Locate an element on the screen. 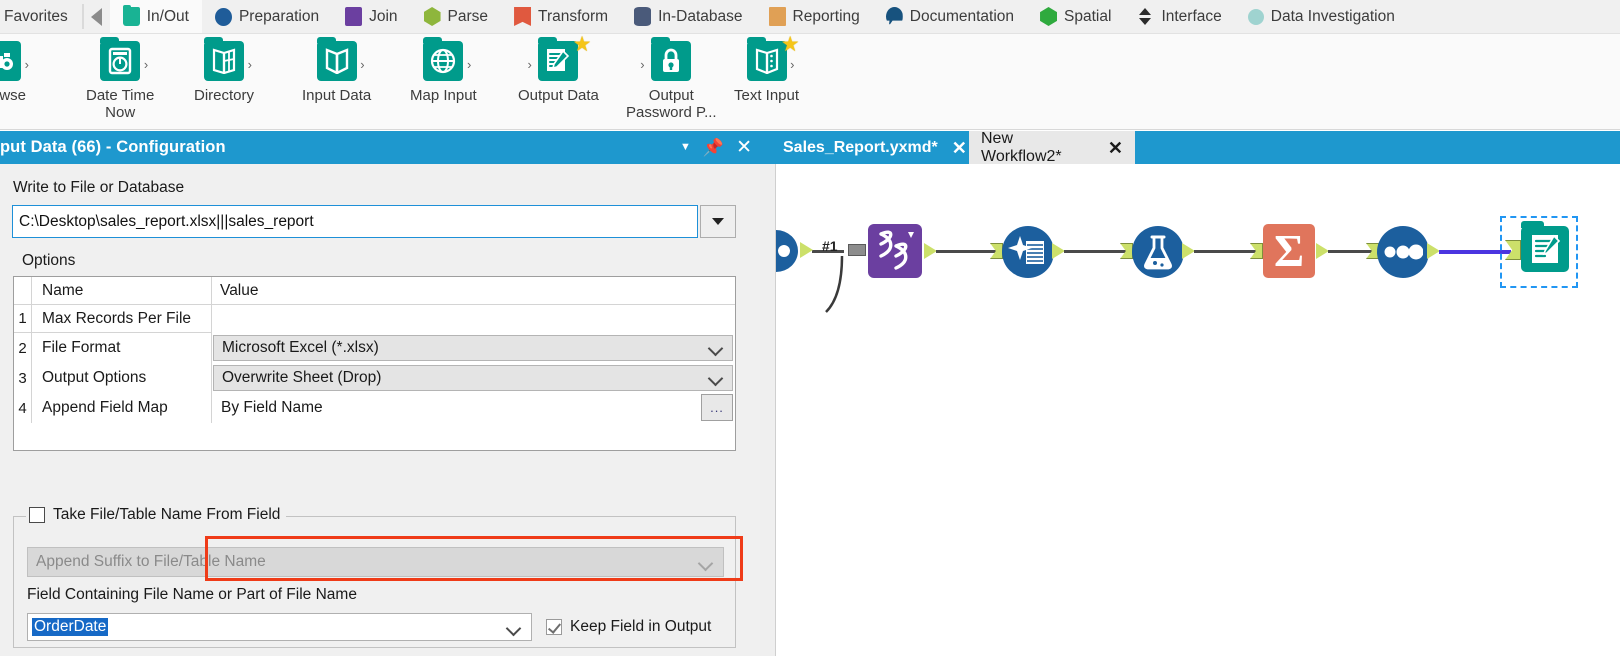  tab-scroll-left-button is located at coordinates (96, 16).